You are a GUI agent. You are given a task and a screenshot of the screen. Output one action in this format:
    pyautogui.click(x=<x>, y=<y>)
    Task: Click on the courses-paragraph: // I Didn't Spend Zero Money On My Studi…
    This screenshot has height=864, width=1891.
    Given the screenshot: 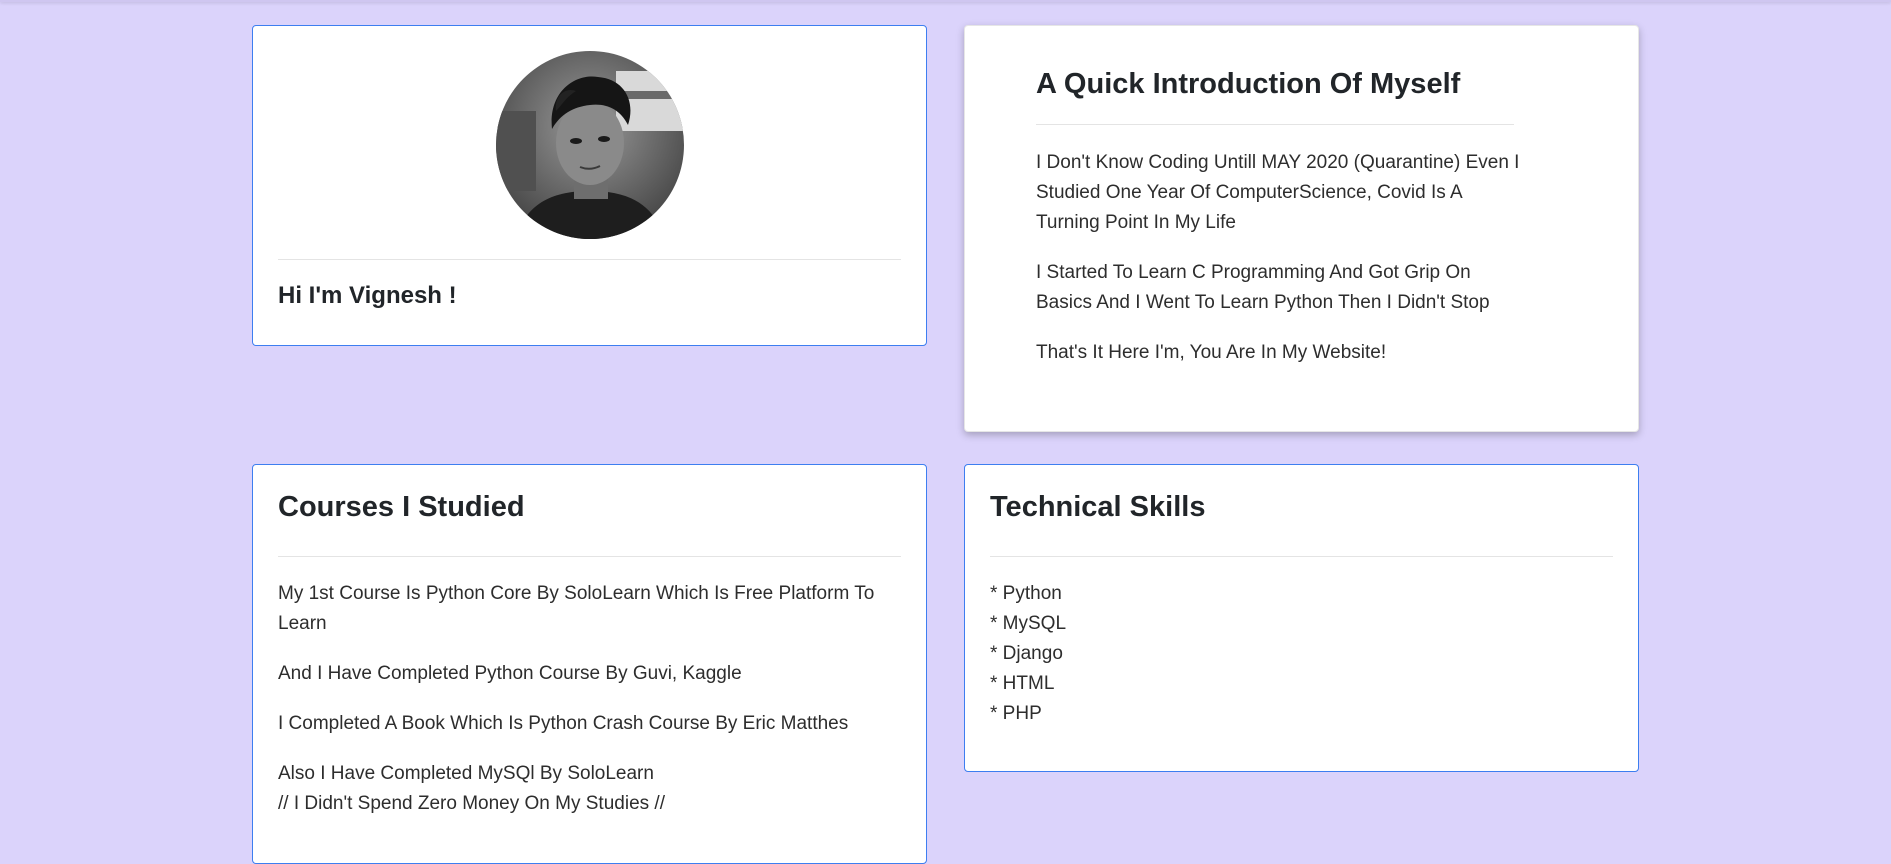 What is the action you would take?
    pyautogui.click(x=471, y=803)
    